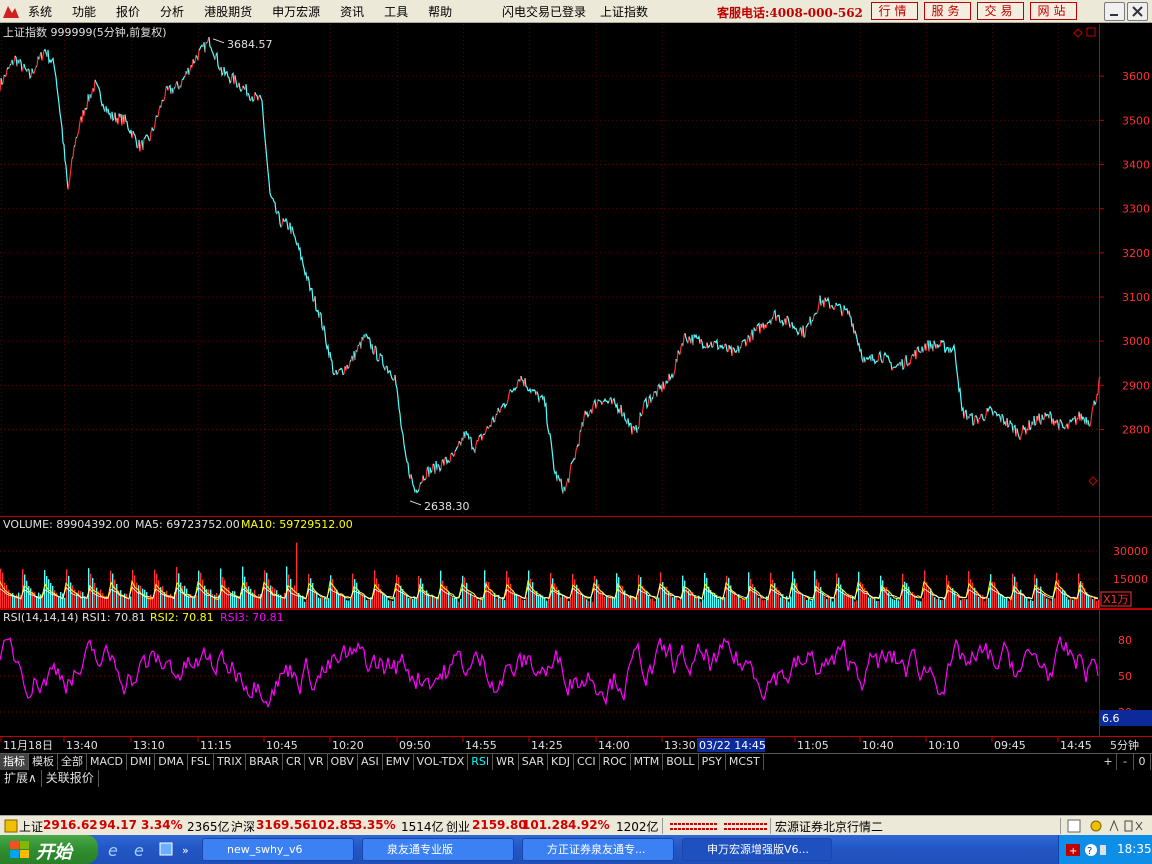 The image size is (1152, 864). I want to click on trade-button: 交易, so click(1000, 11).